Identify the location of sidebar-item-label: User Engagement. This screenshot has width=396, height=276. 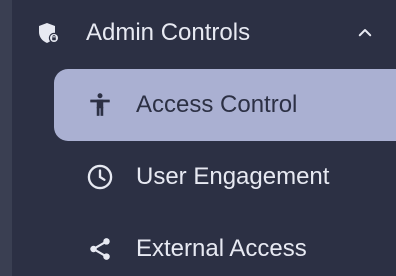
(233, 176).